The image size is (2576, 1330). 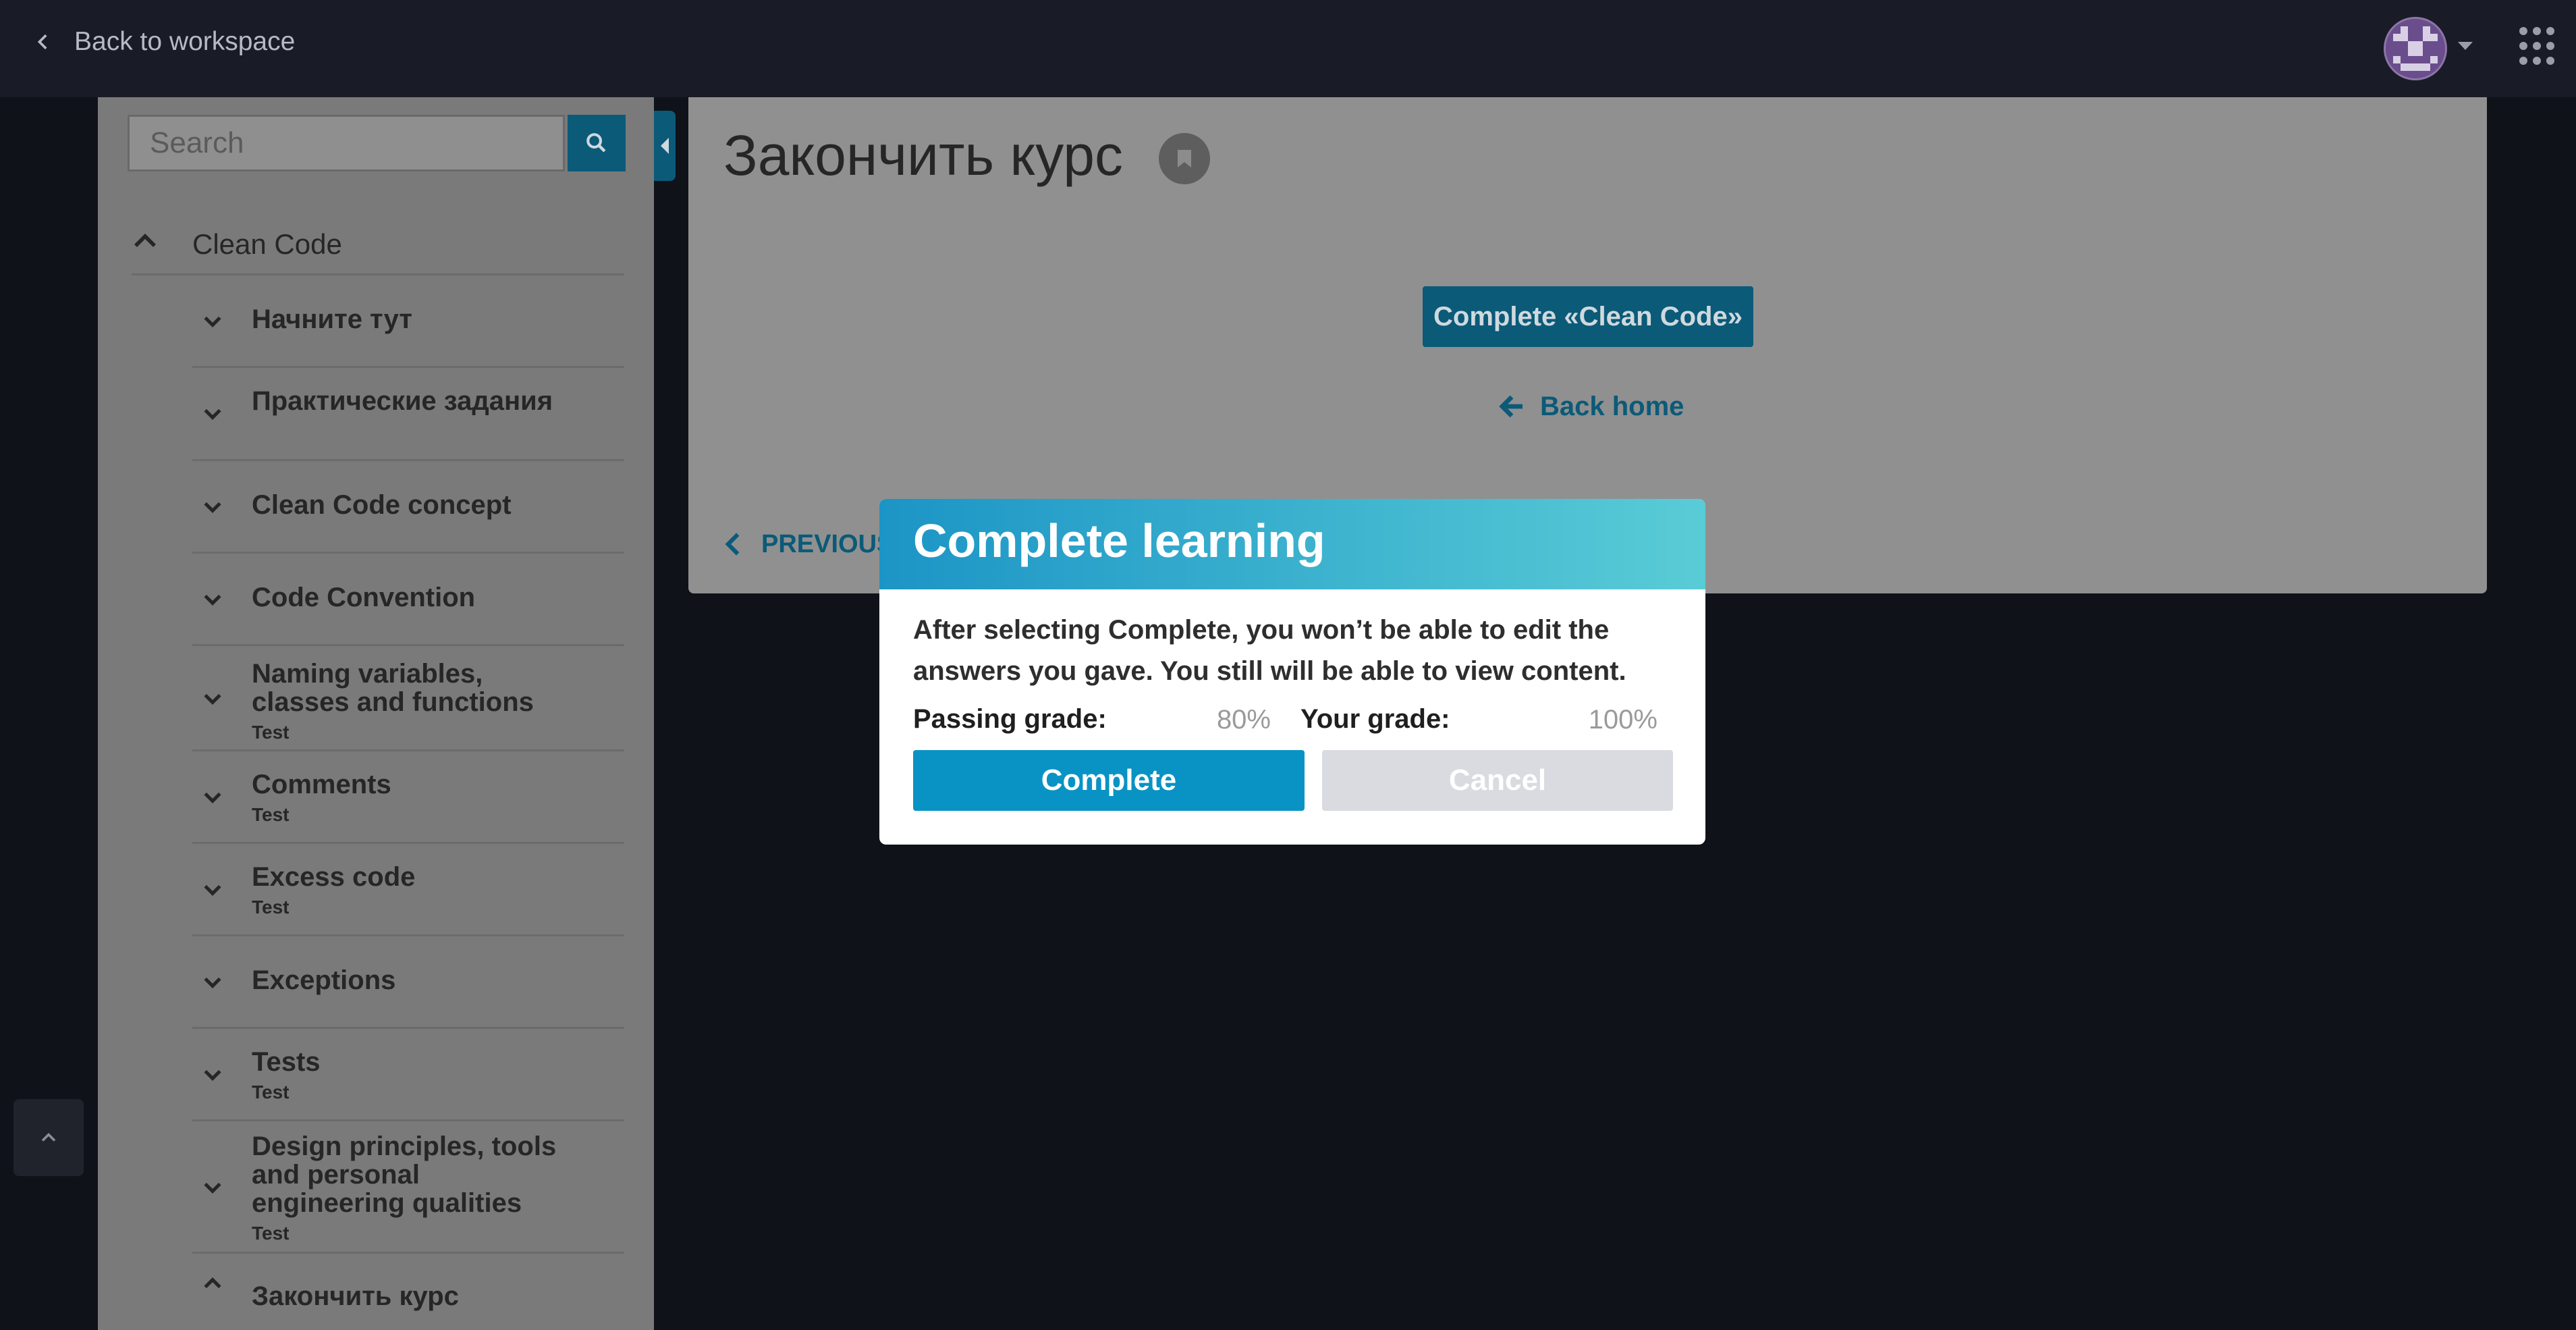 I want to click on course-section-header: Clean Code, so click(x=378, y=245).